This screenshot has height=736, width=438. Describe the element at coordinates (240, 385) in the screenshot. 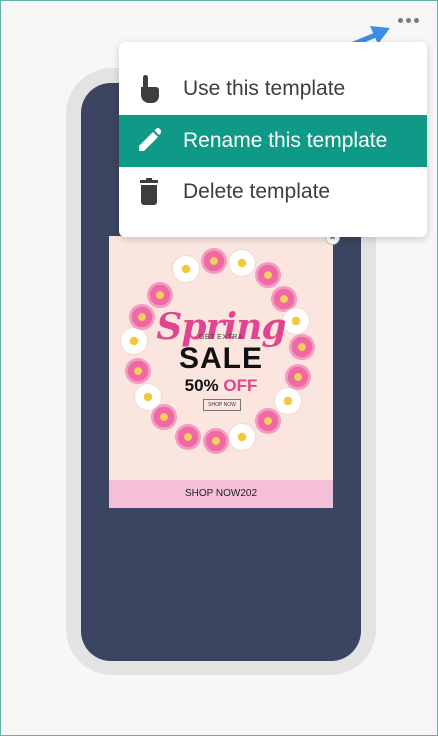

I see `discount-word: OFF` at that location.